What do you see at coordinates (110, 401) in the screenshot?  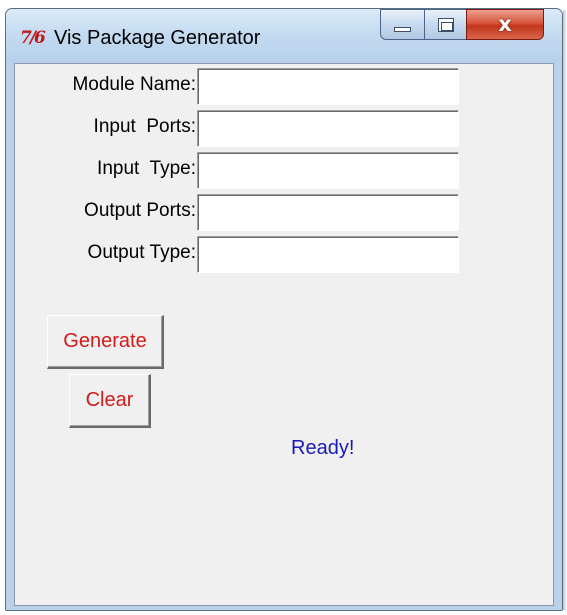 I see `clear-button: Clear` at bounding box center [110, 401].